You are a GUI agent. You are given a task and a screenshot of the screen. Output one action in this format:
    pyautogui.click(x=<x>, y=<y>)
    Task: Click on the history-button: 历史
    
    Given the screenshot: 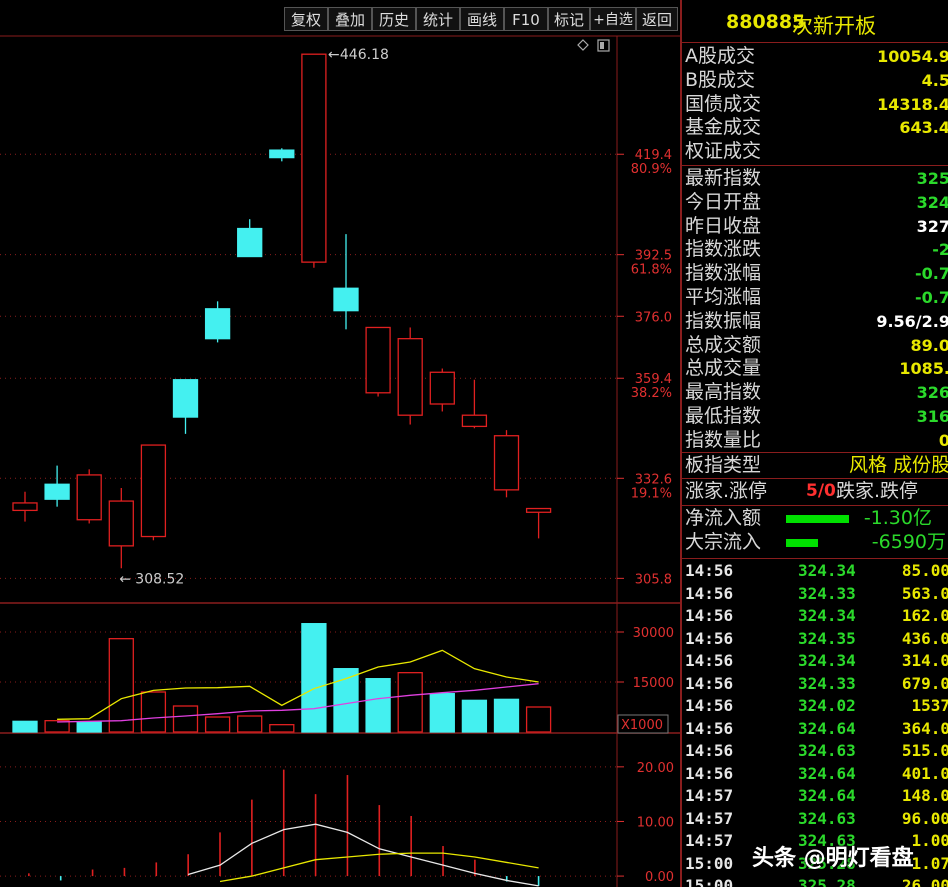 What is the action you would take?
    pyautogui.click(x=394, y=19)
    